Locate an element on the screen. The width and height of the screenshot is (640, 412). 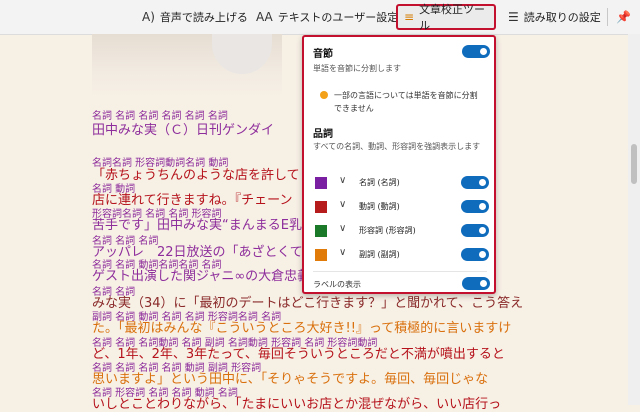
show-labels-toggle is located at coordinates (476, 283).